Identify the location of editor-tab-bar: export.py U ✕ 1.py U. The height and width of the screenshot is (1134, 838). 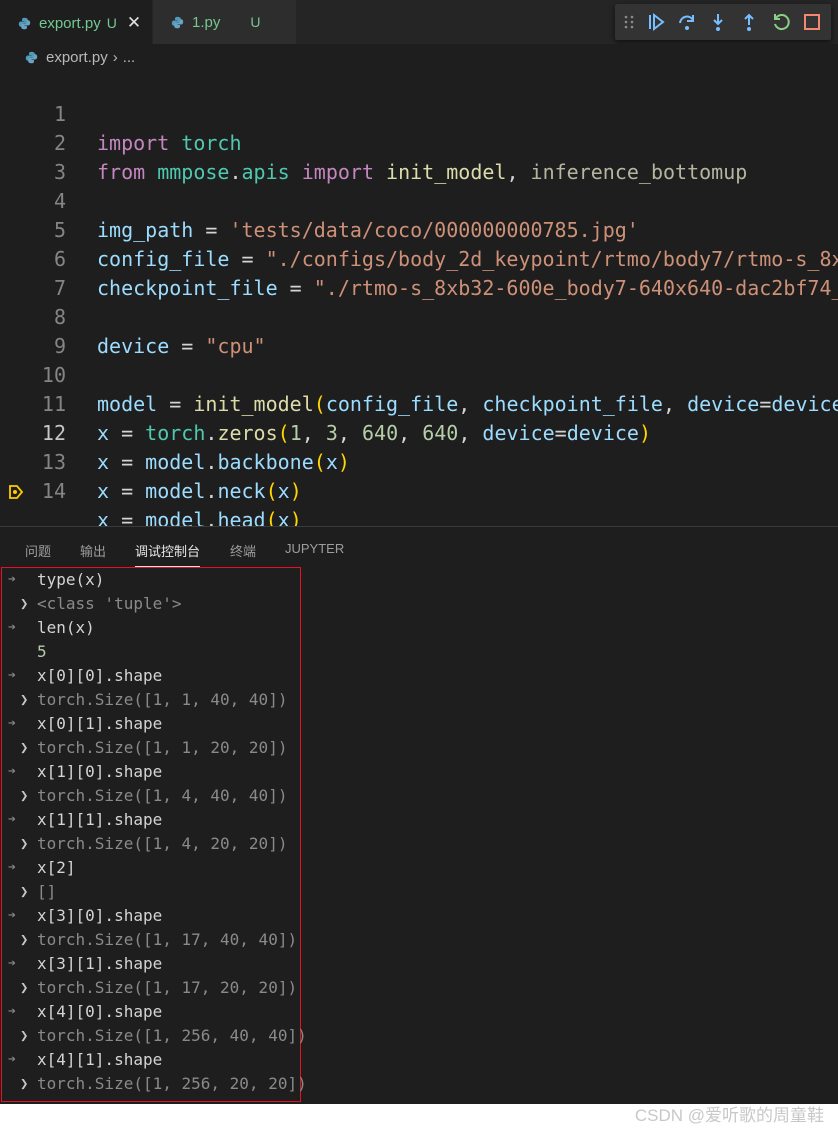
(419, 22).